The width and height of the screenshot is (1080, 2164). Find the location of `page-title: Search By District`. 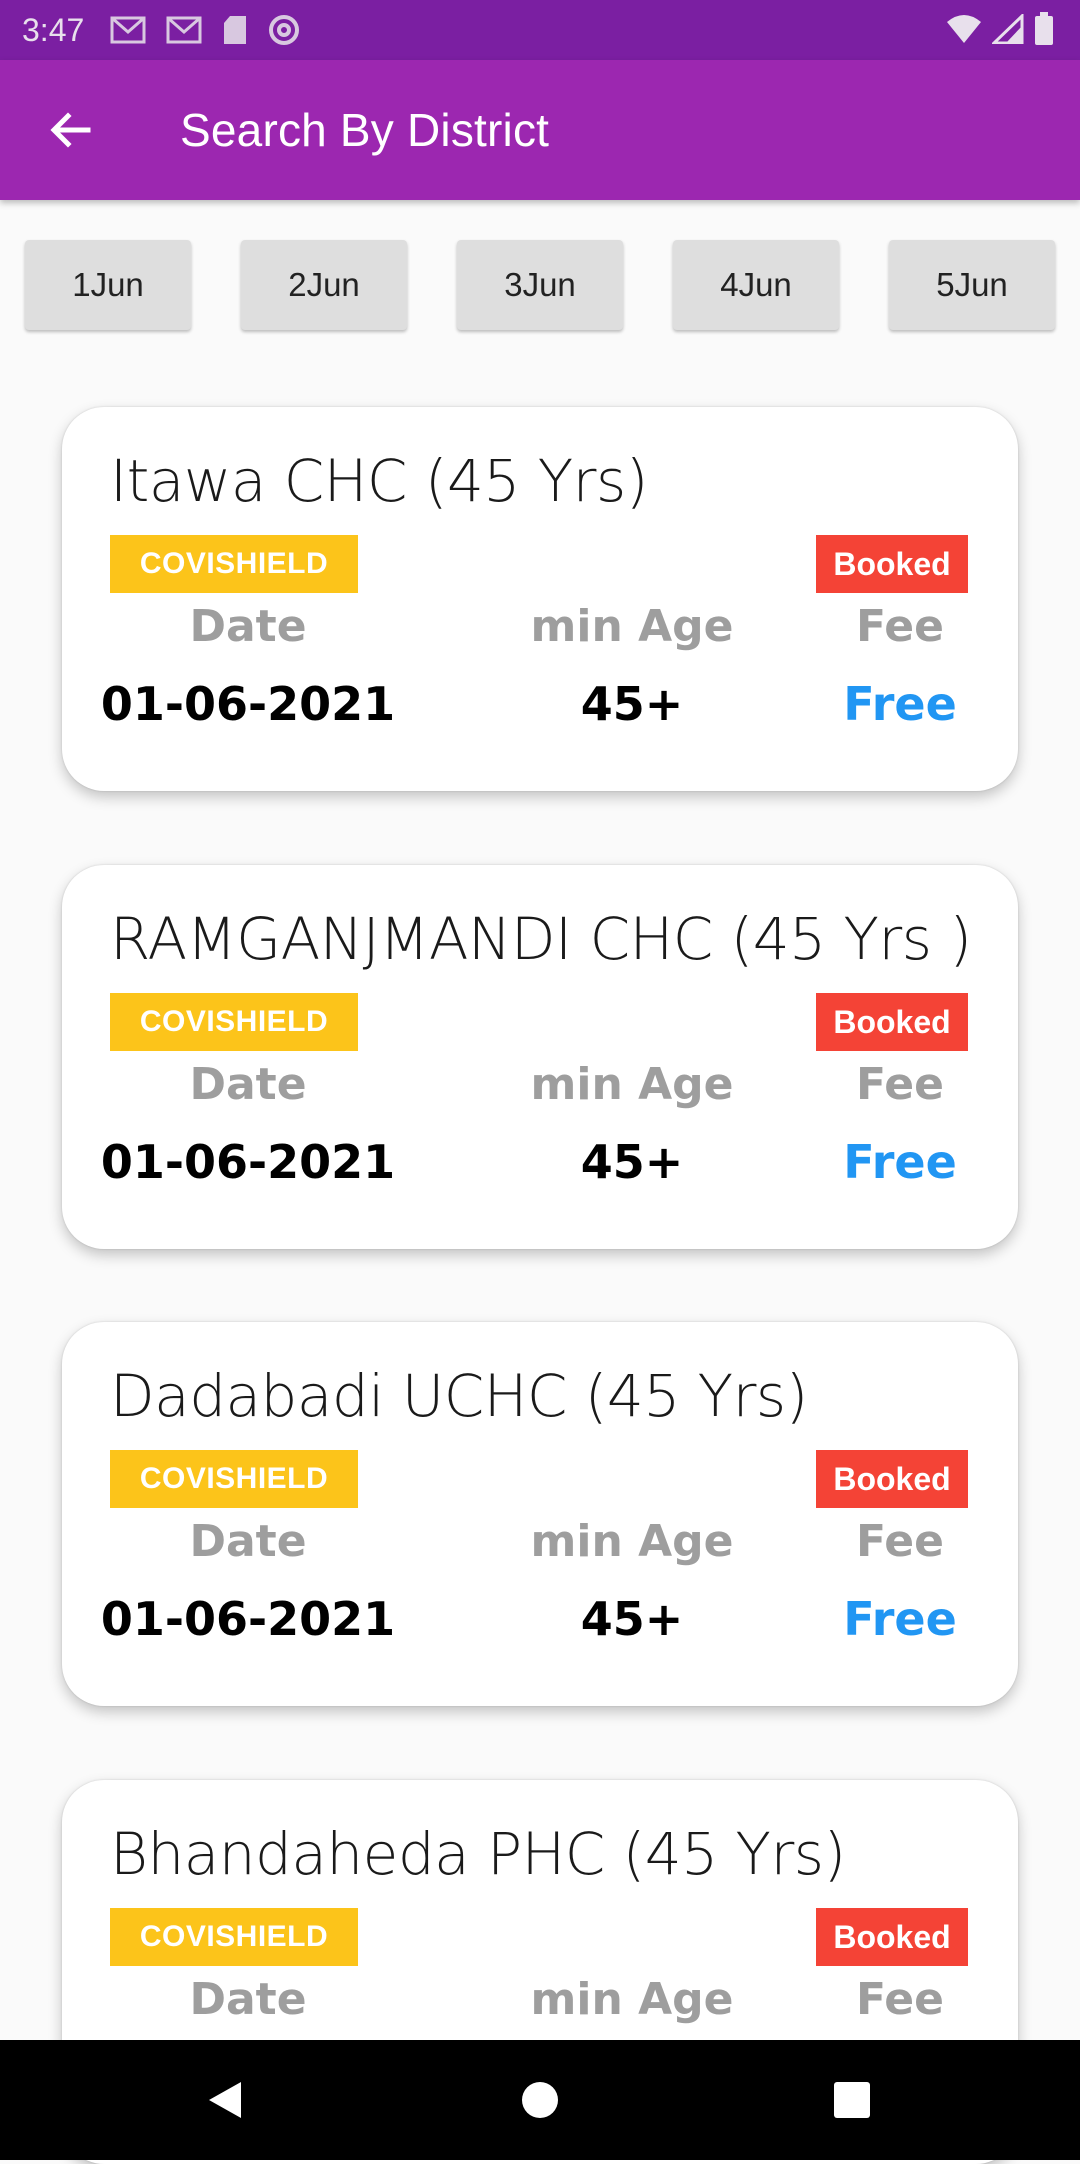

page-title: Search By District is located at coordinates (365, 130).